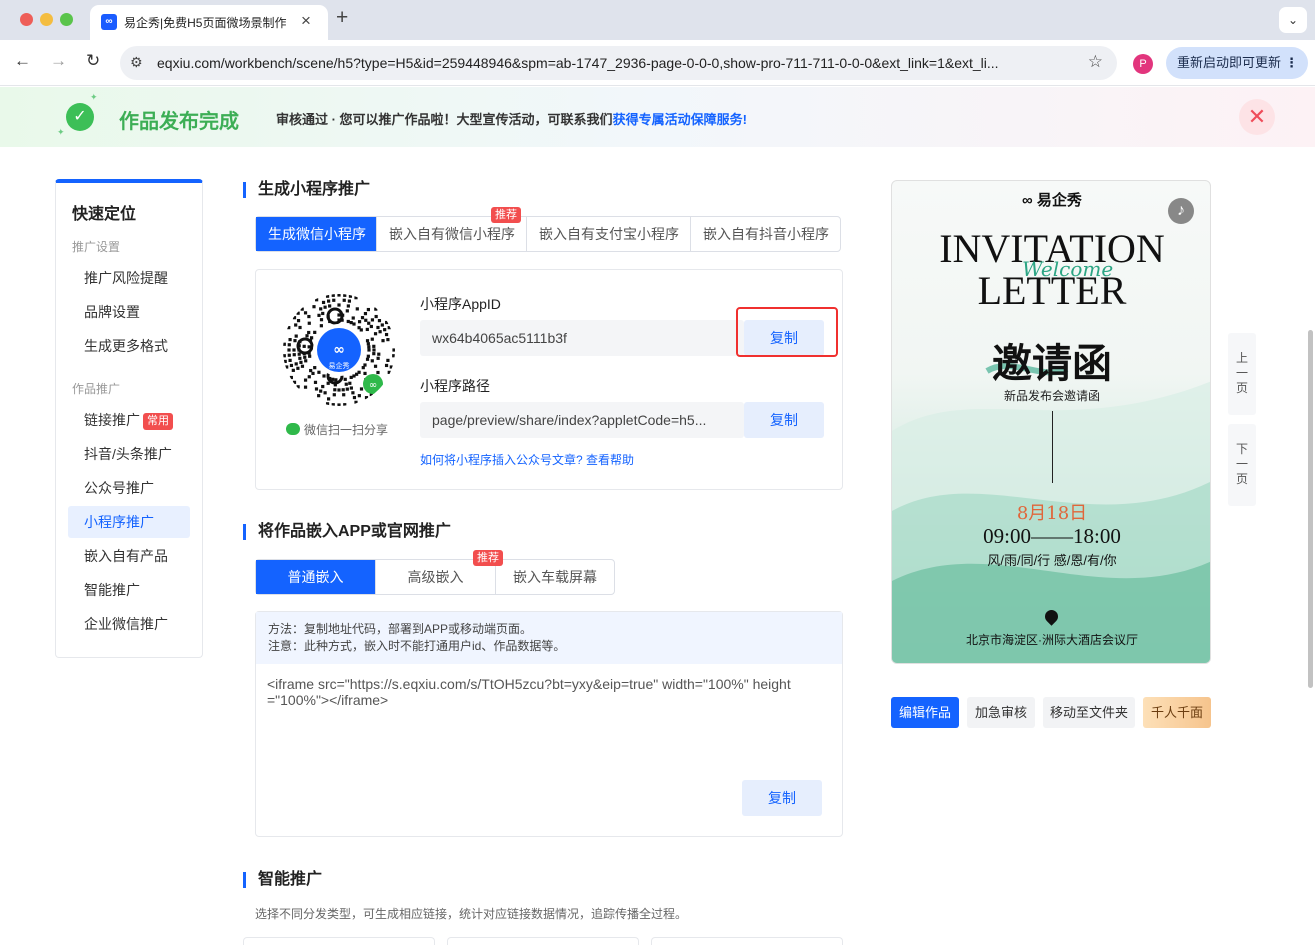 This screenshot has width=1315, height=945. What do you see at coordinates (80, 117) in the screenshot?
I see `check-circle-icon: ✓` at bounding box center [80, 117].